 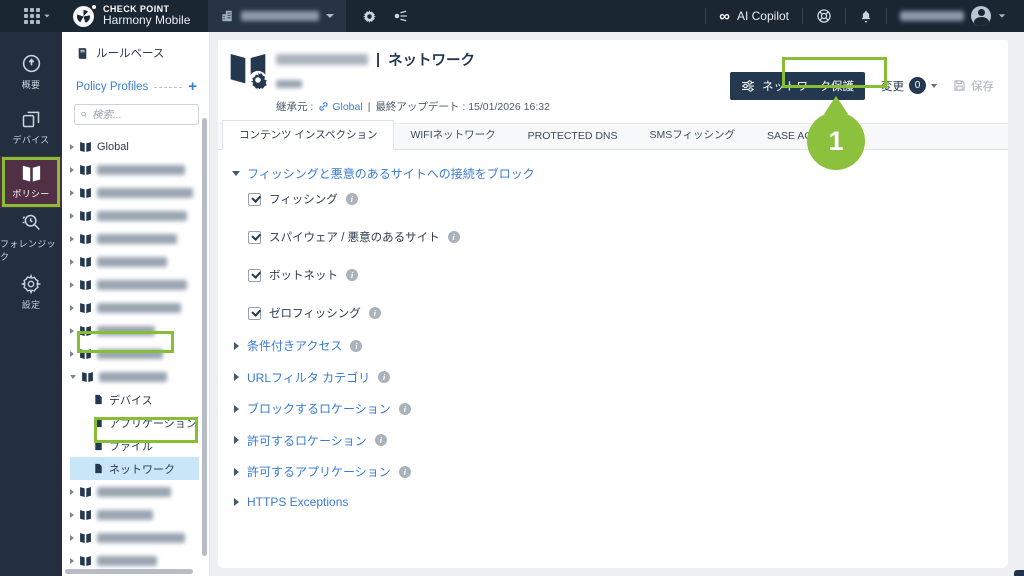 What do you see at coordinates (612, 345) in the screenshot?
I see `section-conditional-access: 条件付きアクセス i` at bounding box center [612, 345].